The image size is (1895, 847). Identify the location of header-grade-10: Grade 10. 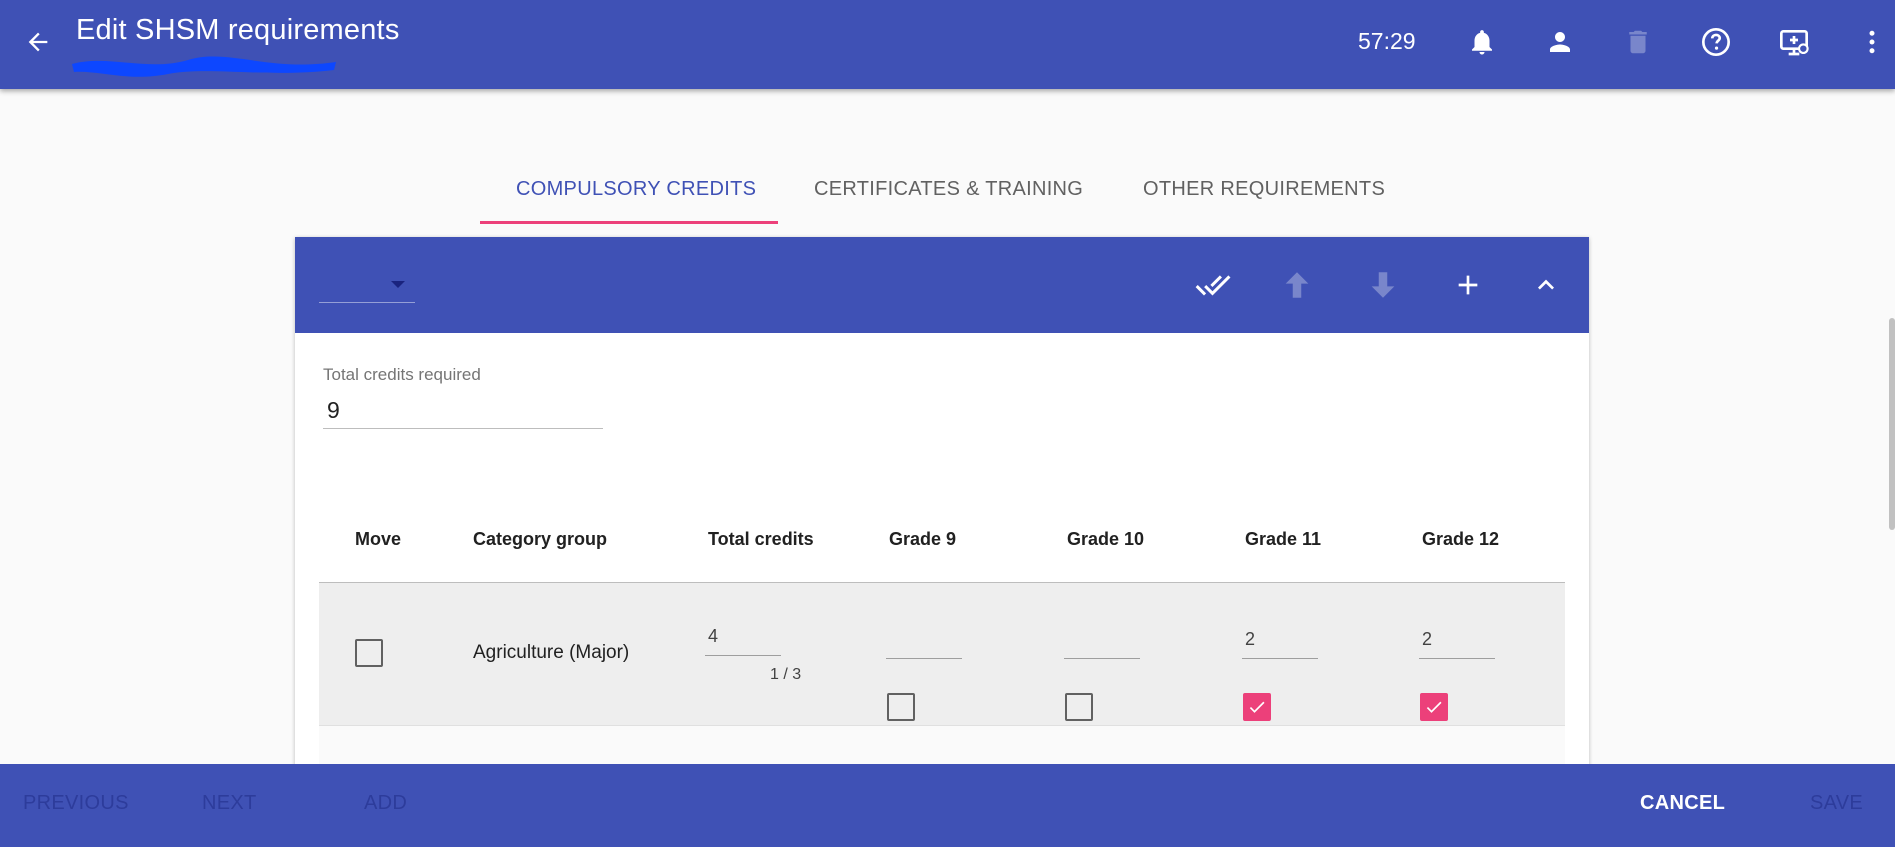
(1106, 539).